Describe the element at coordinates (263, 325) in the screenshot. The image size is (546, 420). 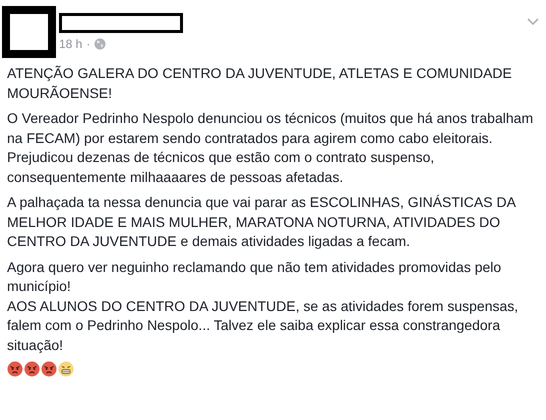
I see `post-text: AOS ALUNOS DO CENTRO DA JUVENTUDE, se as atividades forem suspensas, falem com o Pedrinho Nespolo... Talvez ele saiba explicar essa constrangedora situação!` at that location.